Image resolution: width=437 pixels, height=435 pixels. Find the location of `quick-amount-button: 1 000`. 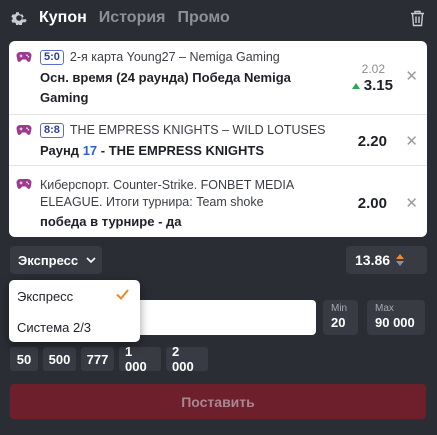

quick-amount-button: 1 000 is located at coordinates (140, 359).